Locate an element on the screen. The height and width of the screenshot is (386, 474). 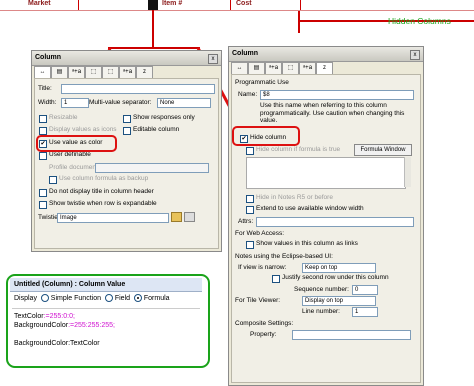
tile-viewer-label: For Tile Viewer: is located at coordinates (258, 300).